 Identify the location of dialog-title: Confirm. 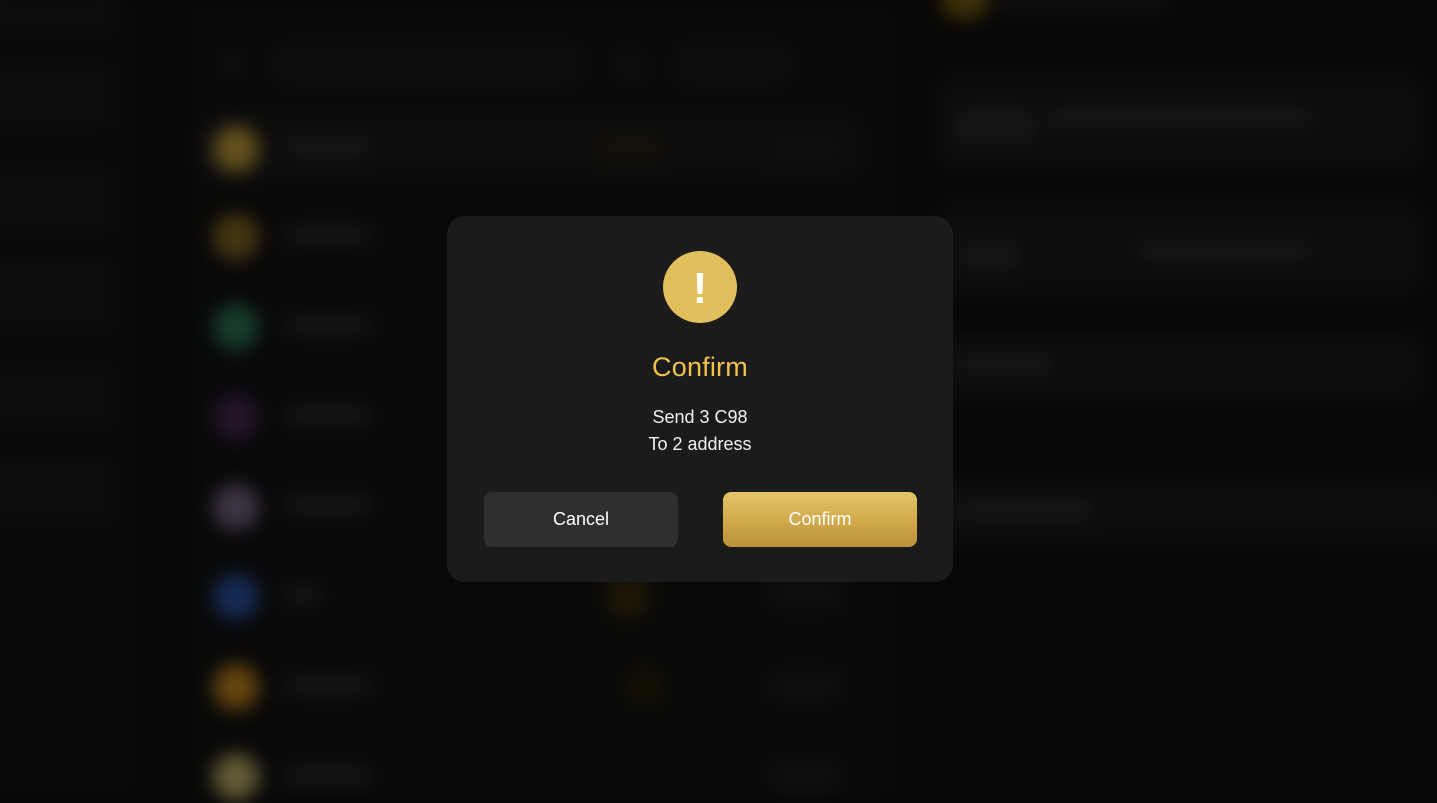
(700, 367).